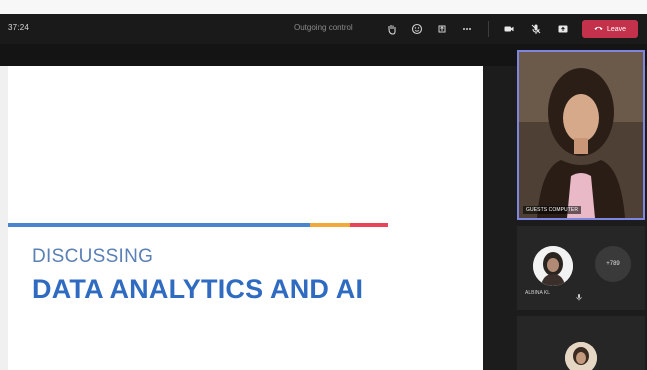  I want to click on meeting-status-text: Outgoing control, so click(323, 27).